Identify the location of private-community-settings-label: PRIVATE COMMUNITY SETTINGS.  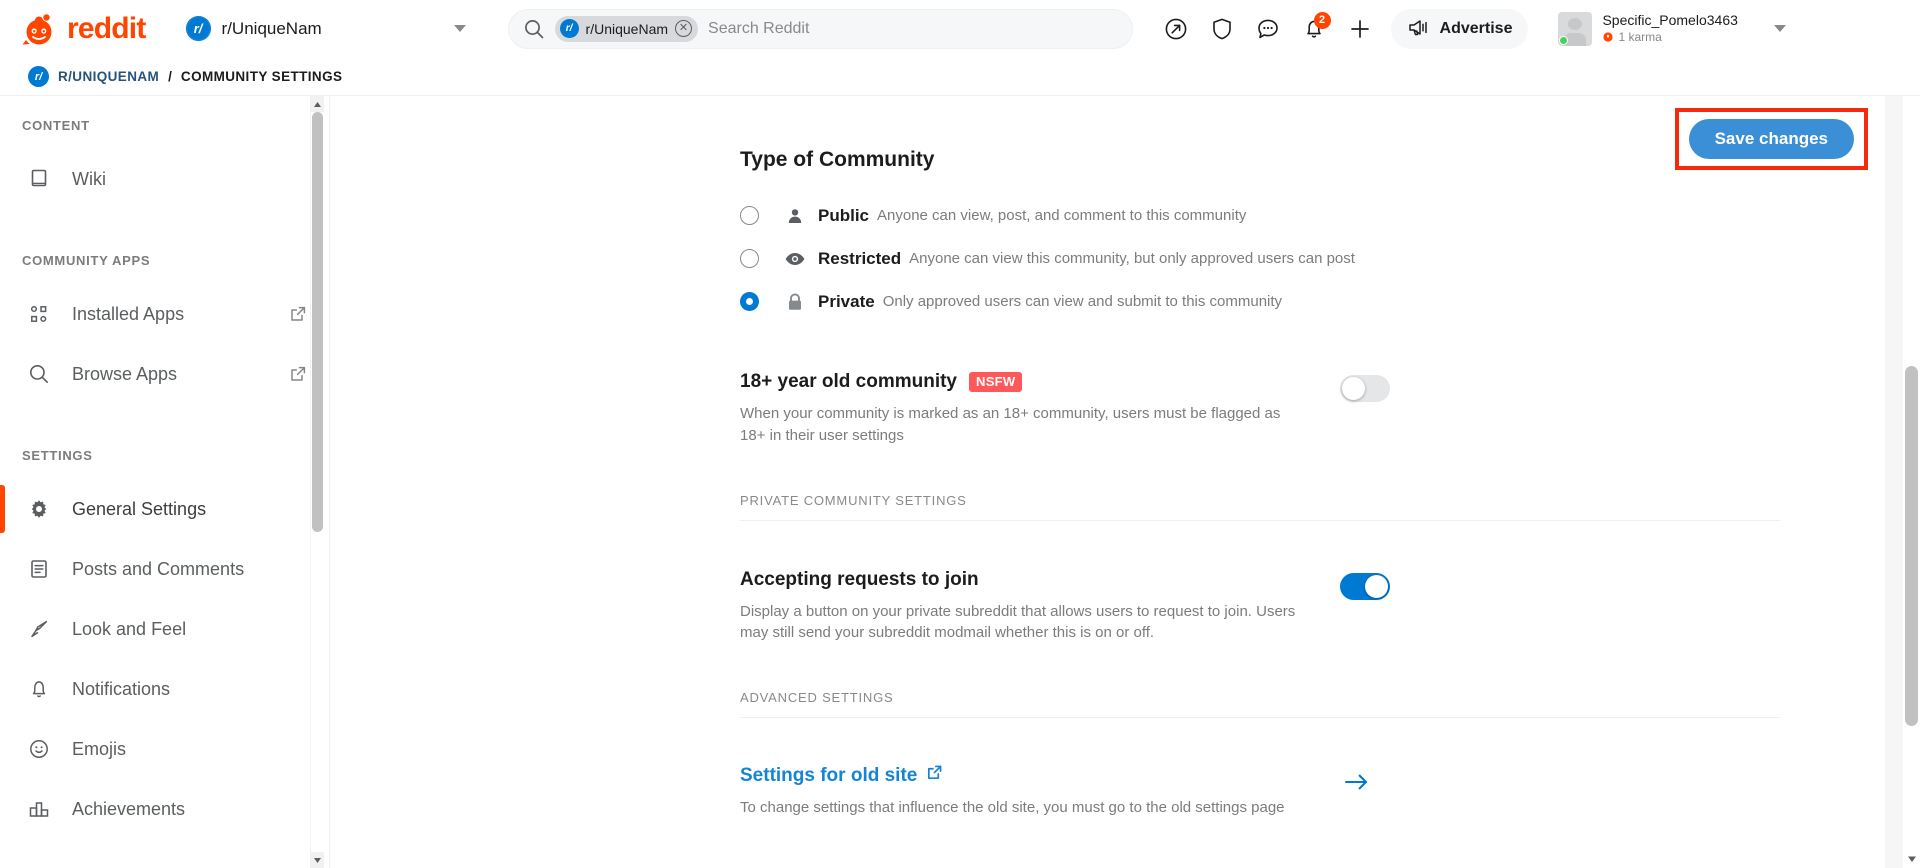
(1260, 507).